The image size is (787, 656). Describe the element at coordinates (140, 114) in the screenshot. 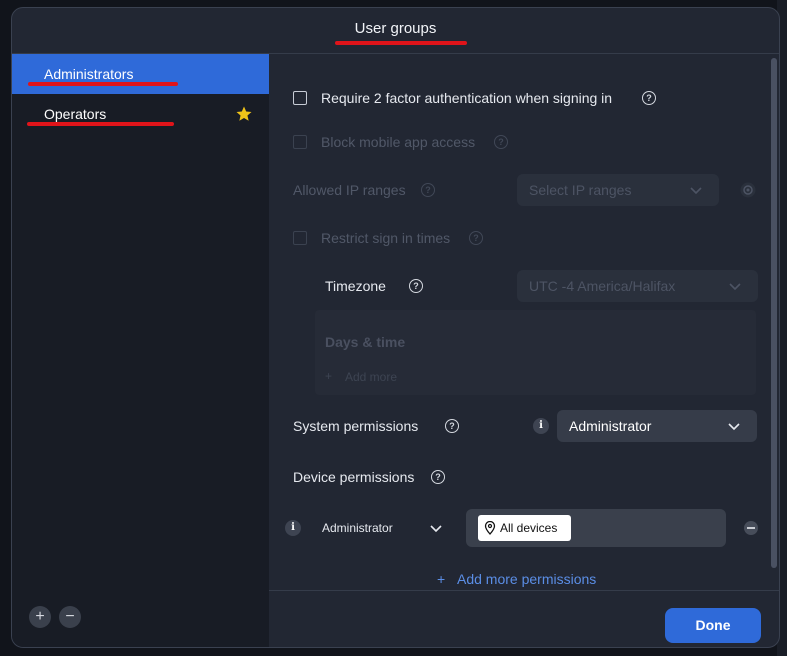

I see `group-item-operators: Operators` at that location.